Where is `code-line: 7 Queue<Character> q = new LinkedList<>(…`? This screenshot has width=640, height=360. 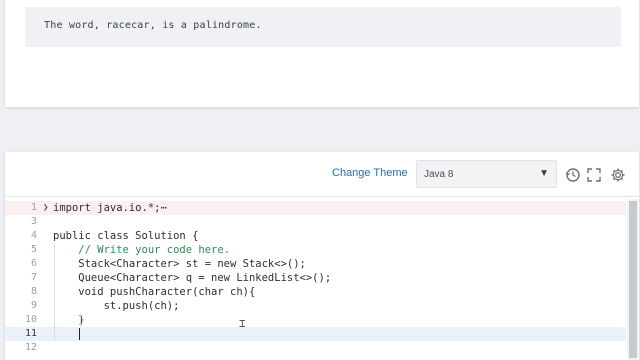 code-line: 7 Queue<Character> q = new LinkedList<>(… is located at coordinates (315, 278).